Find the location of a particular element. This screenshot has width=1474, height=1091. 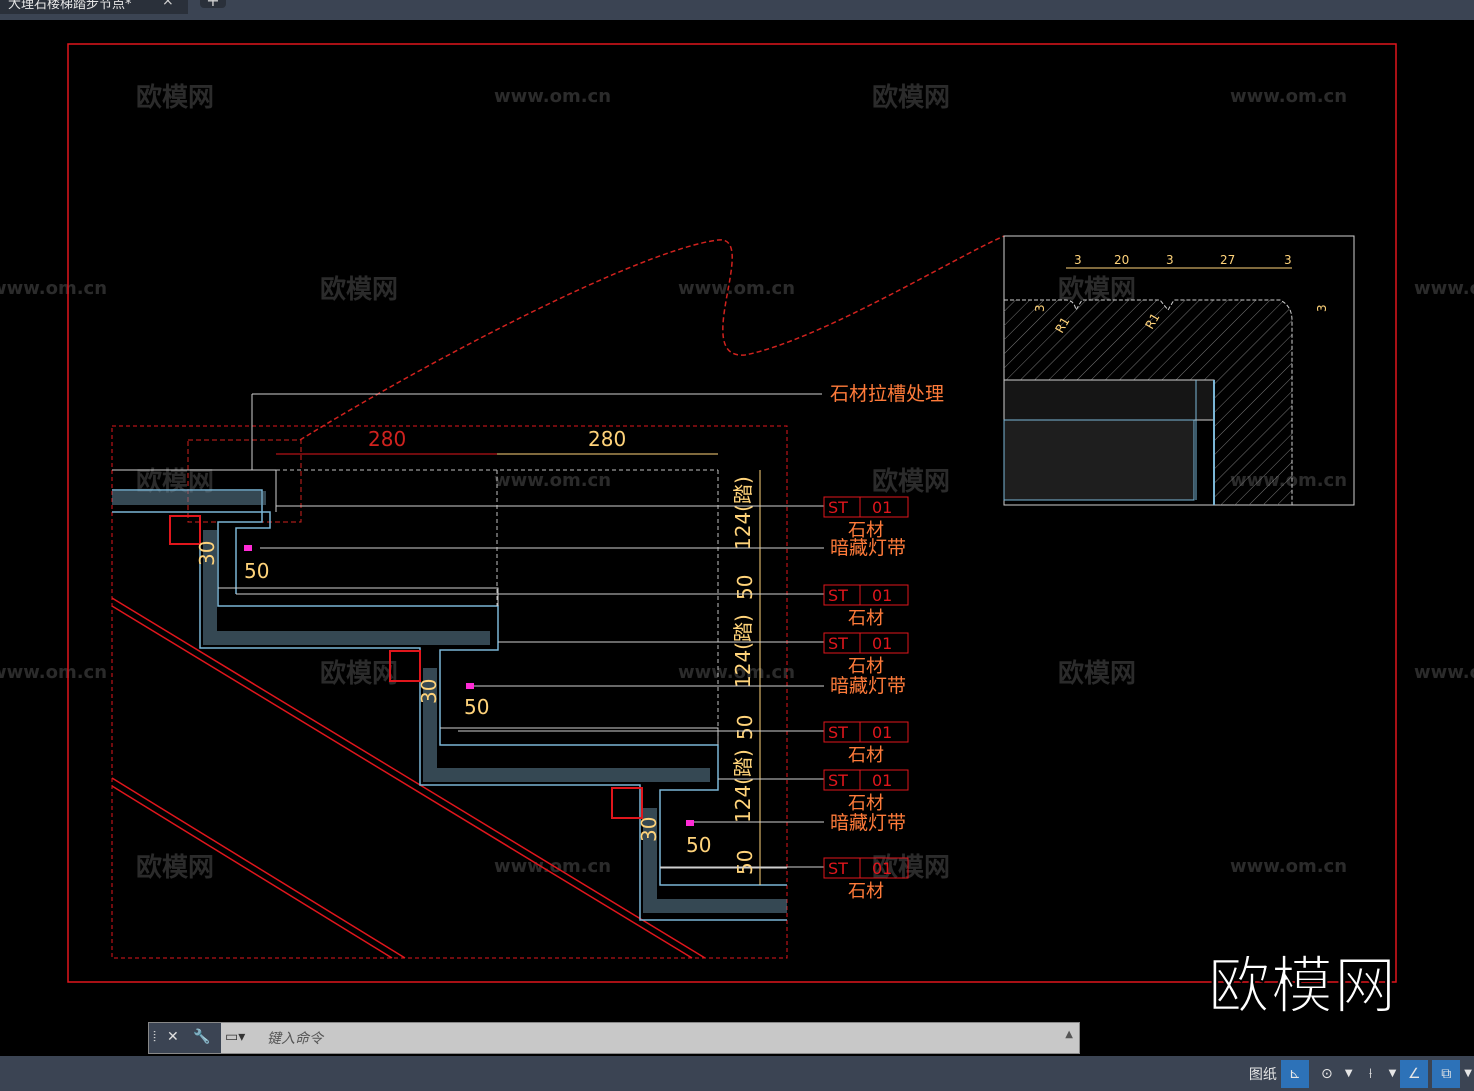

detail-leader is located at coordinates (652, 338).